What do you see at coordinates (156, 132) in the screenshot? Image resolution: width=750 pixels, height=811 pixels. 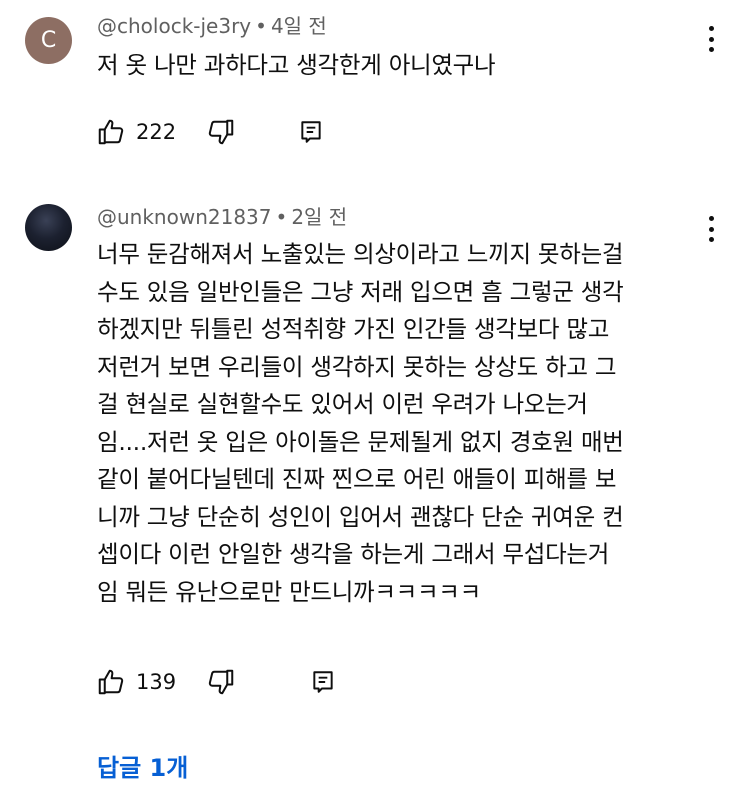 I see `like-count: 222` at bounding box center [156, 132].